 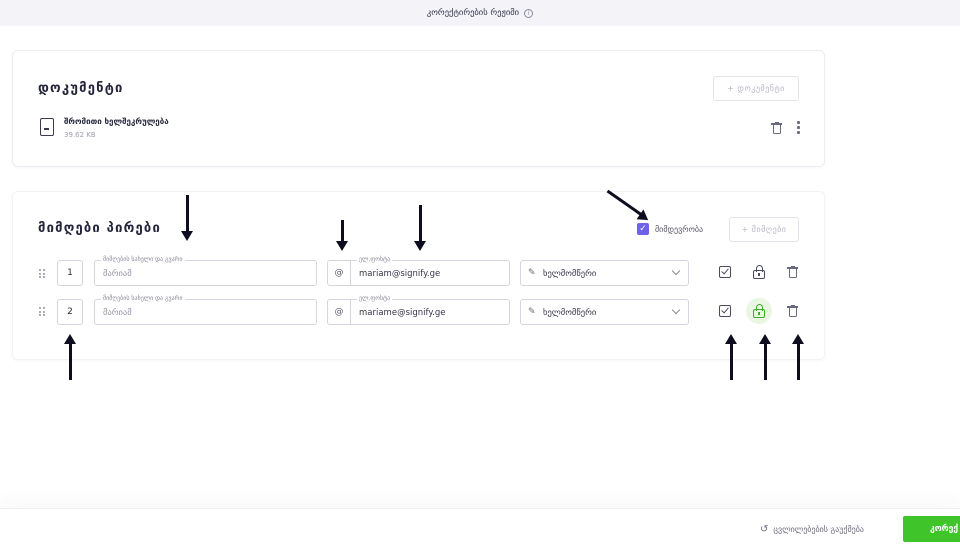 I want to click on document-more-icon, so click(x=798, y=127).